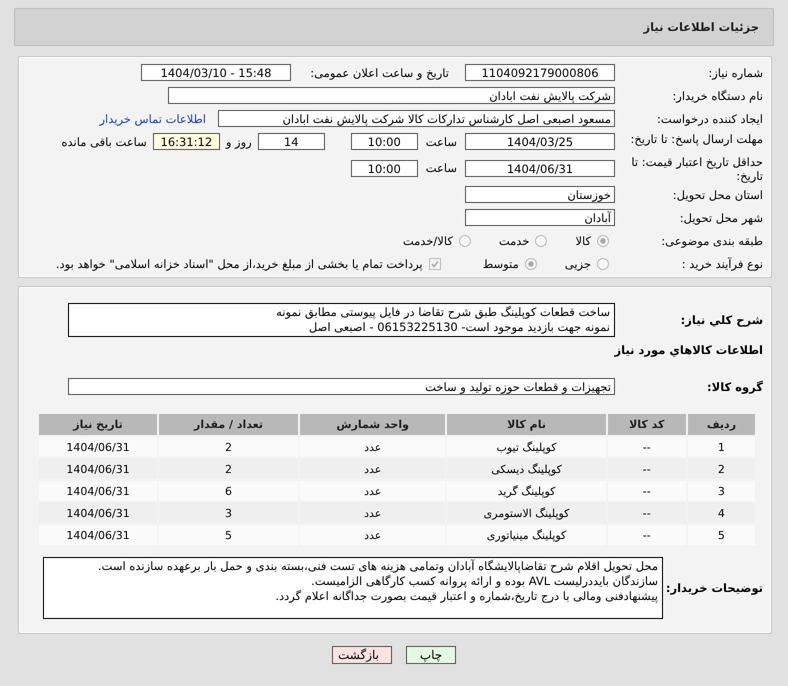 The width and height of the screenshot is (788, 686). What do you see at coordinates (341, 386) in the screenshot?
I see `goods-group-field: تجهیزات و قطعات حوزه تولید و ساخت` at bounding box center [341, 386].